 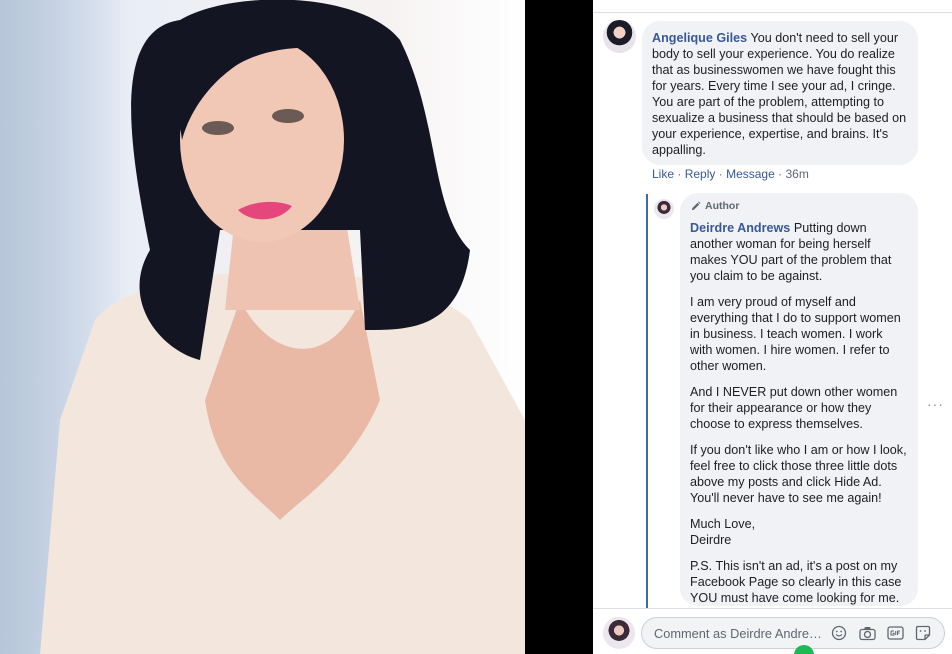 What do you see at coordinates (772, 6) in the screenshot?
I see `panel-top-border` at bounding box center [772, 6].